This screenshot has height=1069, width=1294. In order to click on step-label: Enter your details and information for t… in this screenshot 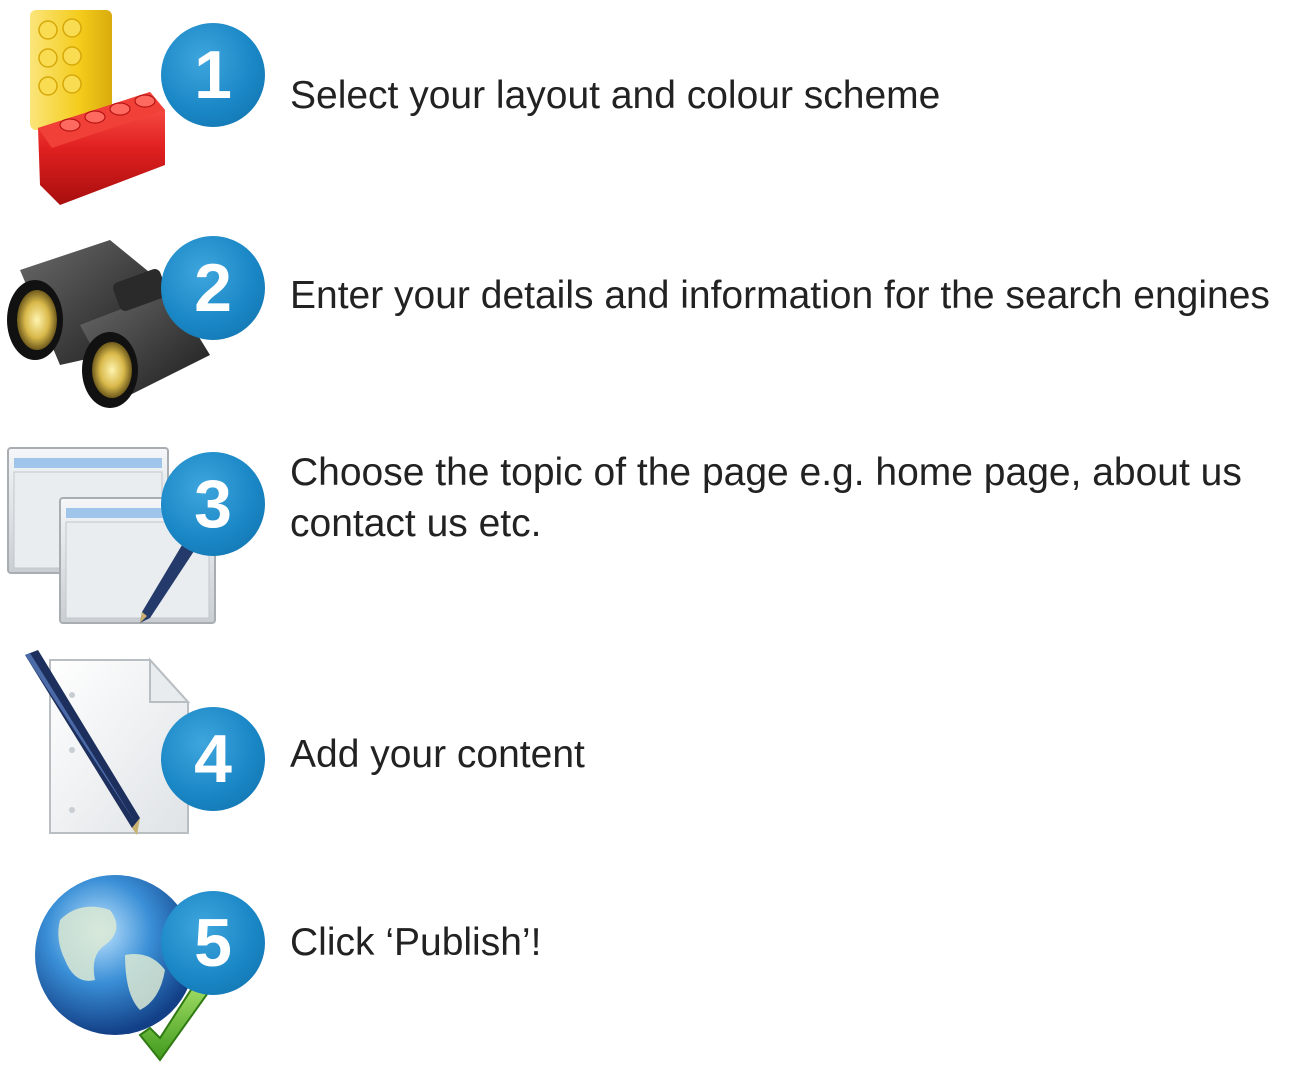, I will do `click(780, 295)`.